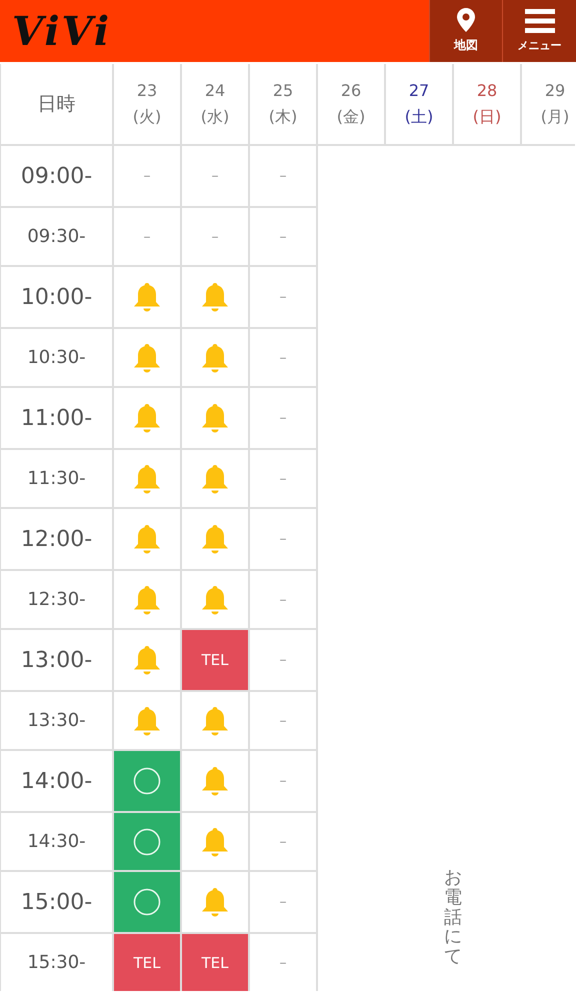 The height and width of the screenshot is (994, 576). What do you see at coordinates (56, 104) in the screenshot?
I see `column-header: 日時` at bounding box center [56, 104].